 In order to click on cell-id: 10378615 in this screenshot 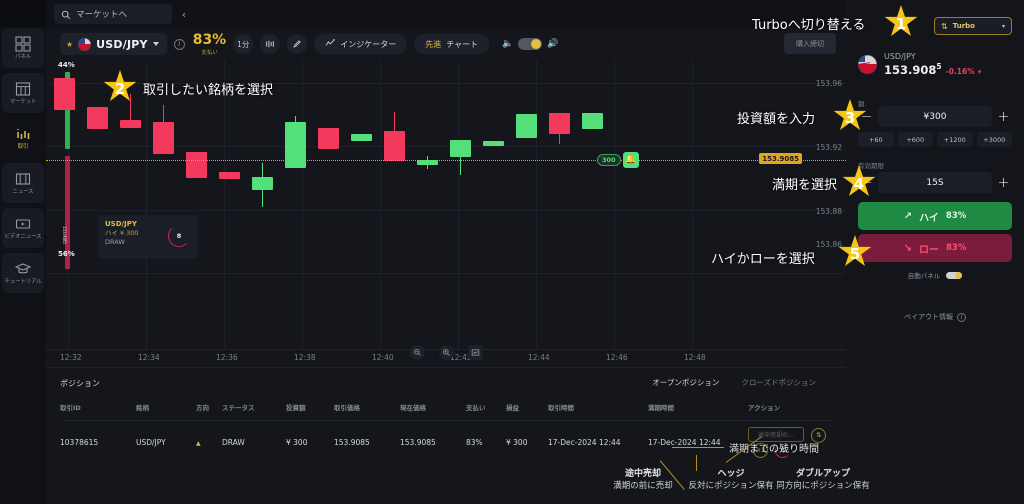, I will do `click(98, 442)`.